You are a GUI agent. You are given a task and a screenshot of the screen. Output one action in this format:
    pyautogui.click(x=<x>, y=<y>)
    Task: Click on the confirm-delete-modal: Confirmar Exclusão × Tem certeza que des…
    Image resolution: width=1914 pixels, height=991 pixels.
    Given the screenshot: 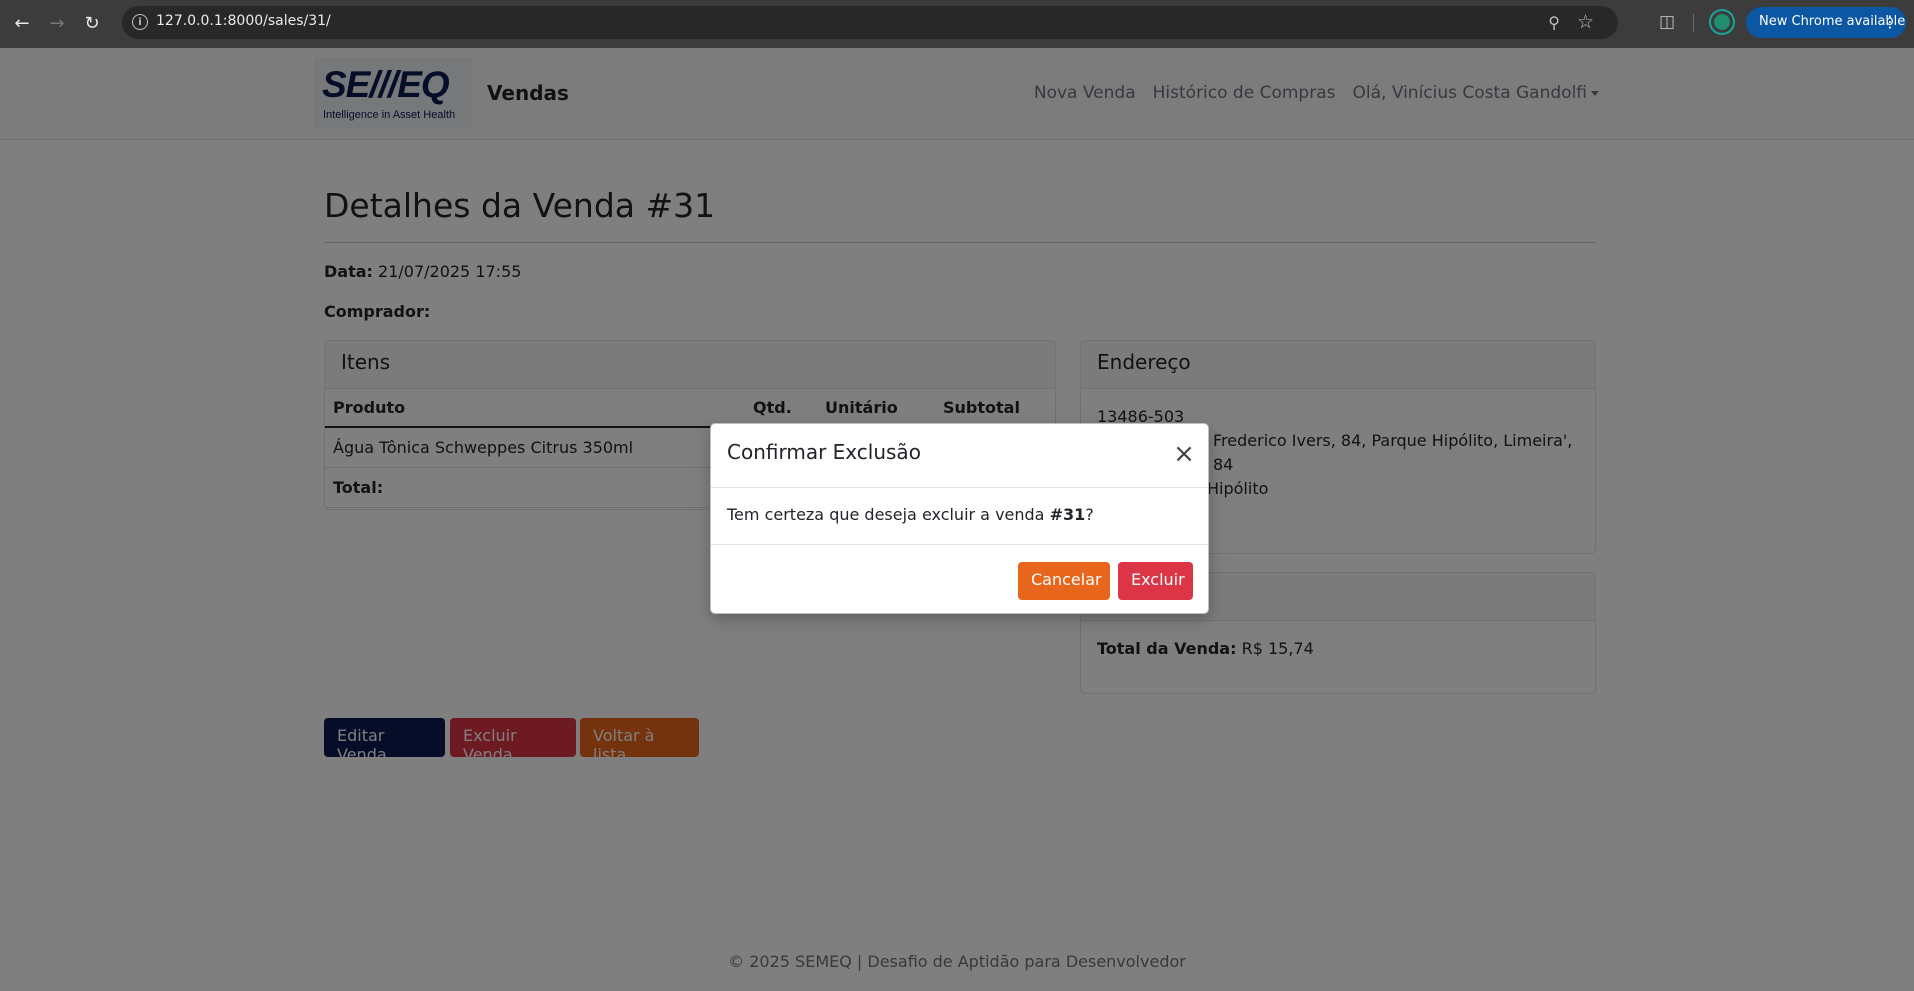 What is the action you would take?
    pyautogui.click(x=959, y=518)
    